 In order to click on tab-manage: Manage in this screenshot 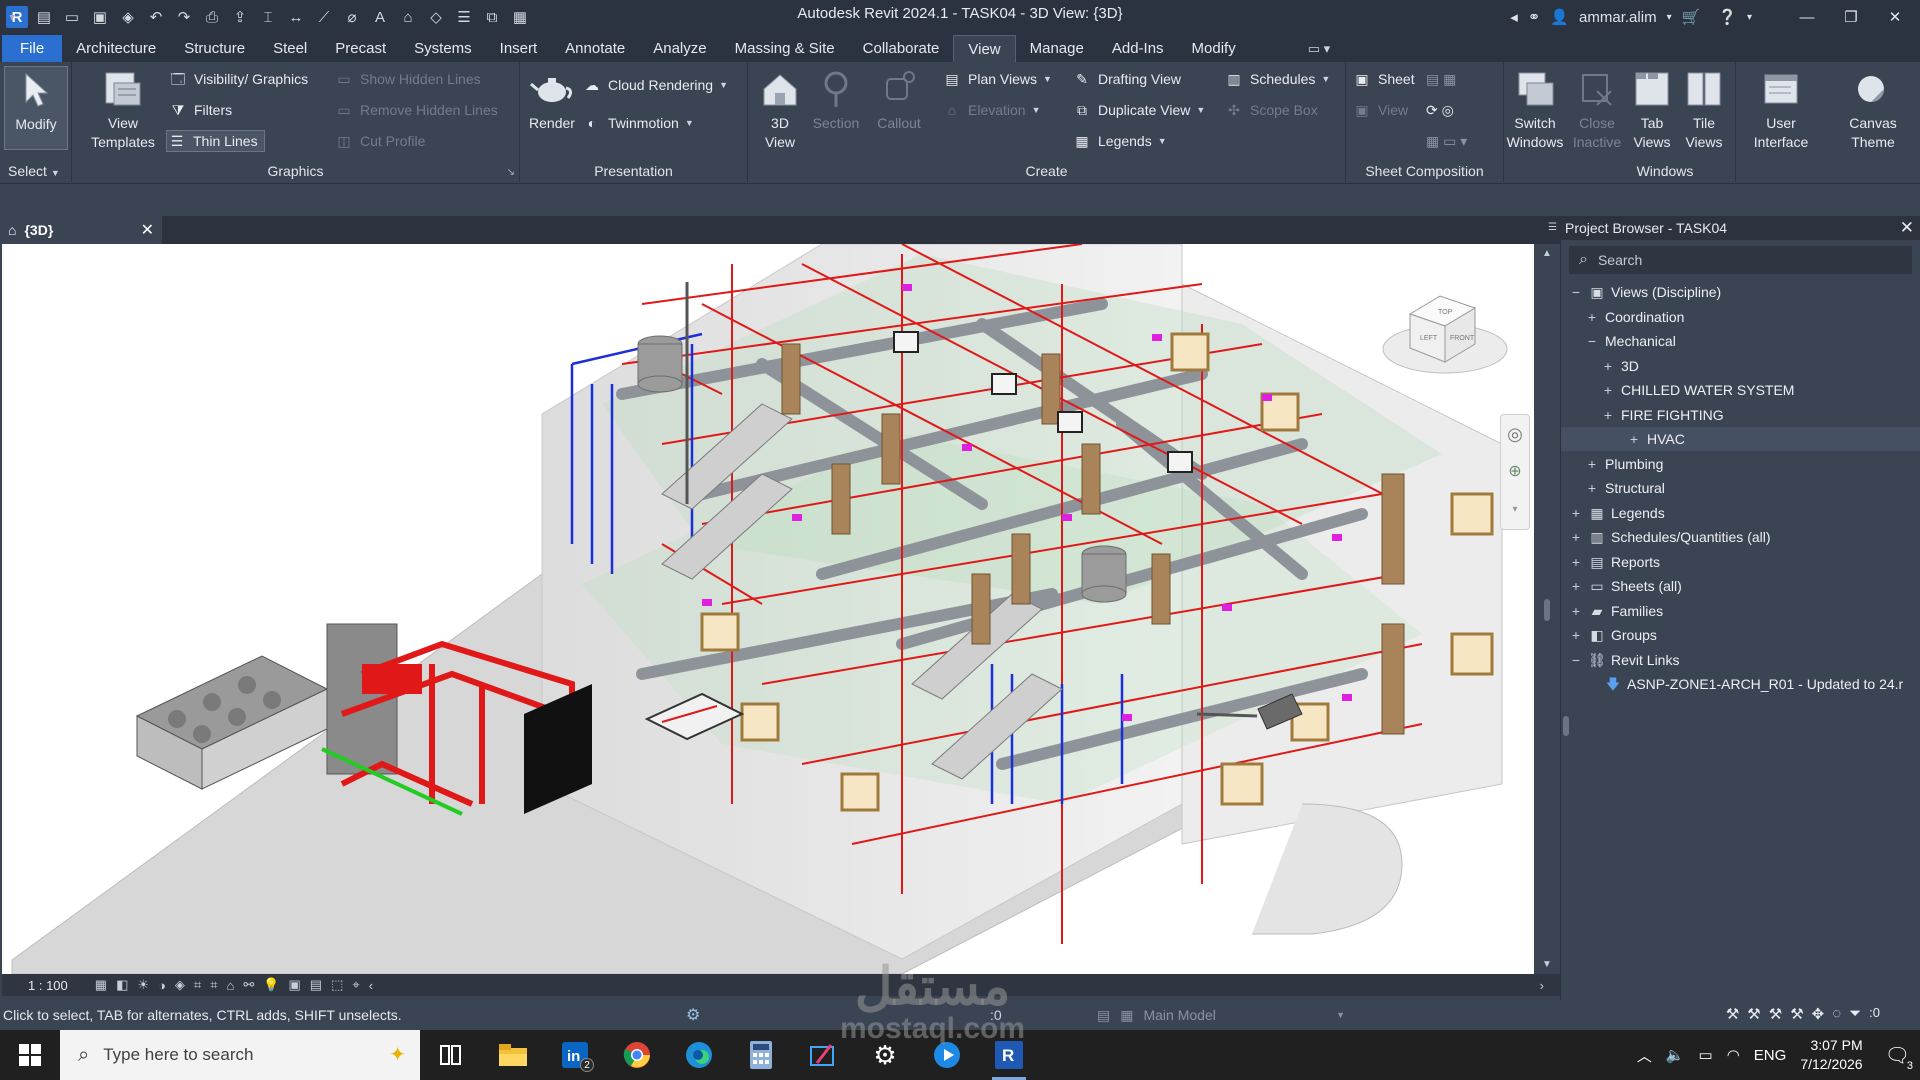, I will do `click(1057, 48)`.